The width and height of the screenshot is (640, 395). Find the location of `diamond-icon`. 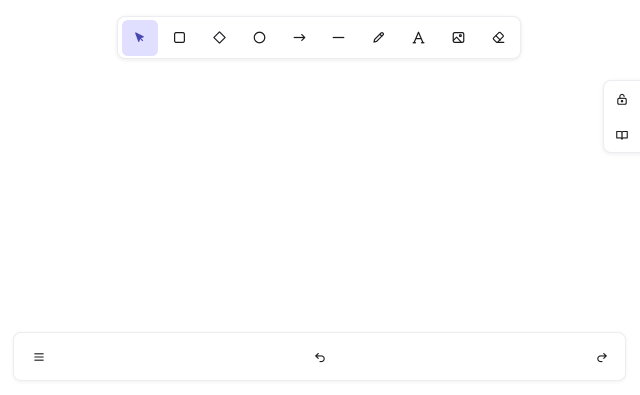

diamond-icon is located at coordinates (219, 37).